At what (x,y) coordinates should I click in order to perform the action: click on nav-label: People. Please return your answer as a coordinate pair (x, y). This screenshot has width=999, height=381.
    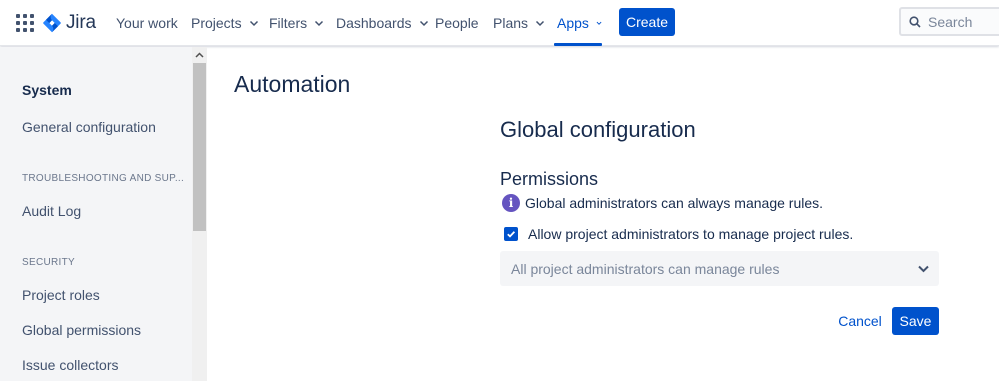
    Looking at the image, I should click on (457, 23).